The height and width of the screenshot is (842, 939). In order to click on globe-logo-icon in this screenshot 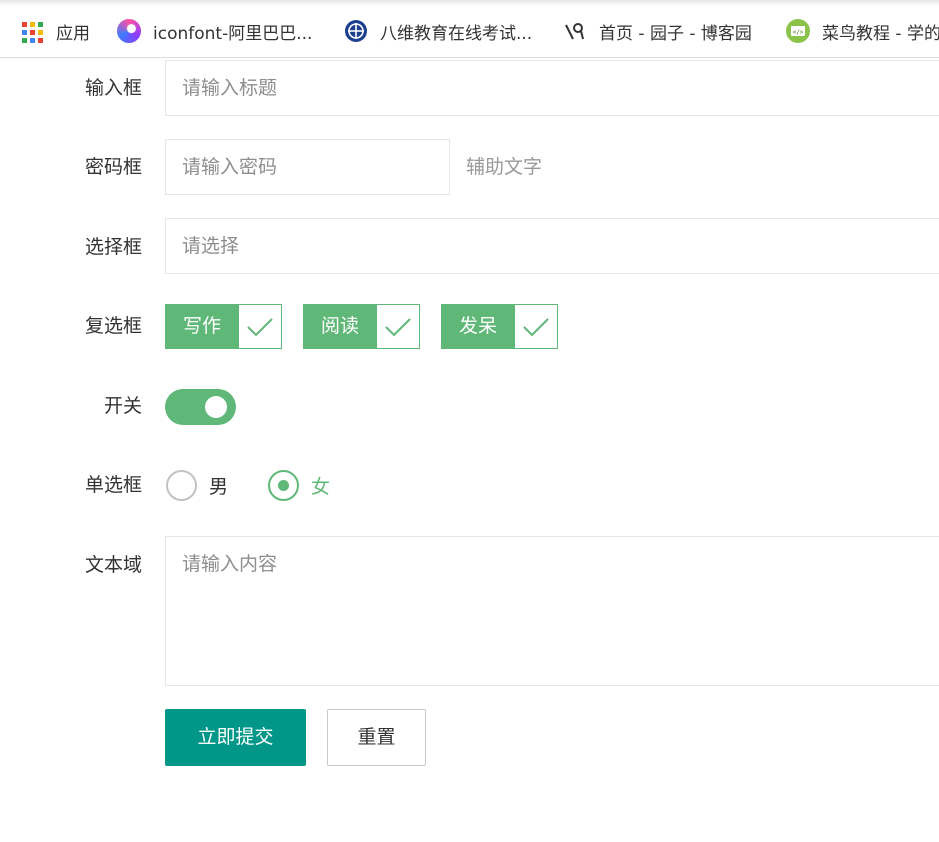, I will do `click(356, 31)`.